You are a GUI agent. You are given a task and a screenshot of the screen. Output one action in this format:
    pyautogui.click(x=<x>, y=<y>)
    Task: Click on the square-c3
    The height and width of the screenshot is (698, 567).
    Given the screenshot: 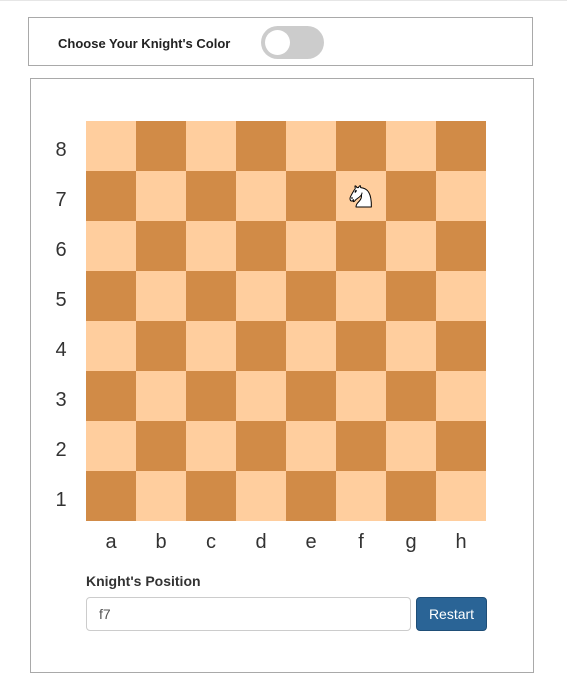 What is the action you would take?
    pyautogui.click(x=211, y=396)
    